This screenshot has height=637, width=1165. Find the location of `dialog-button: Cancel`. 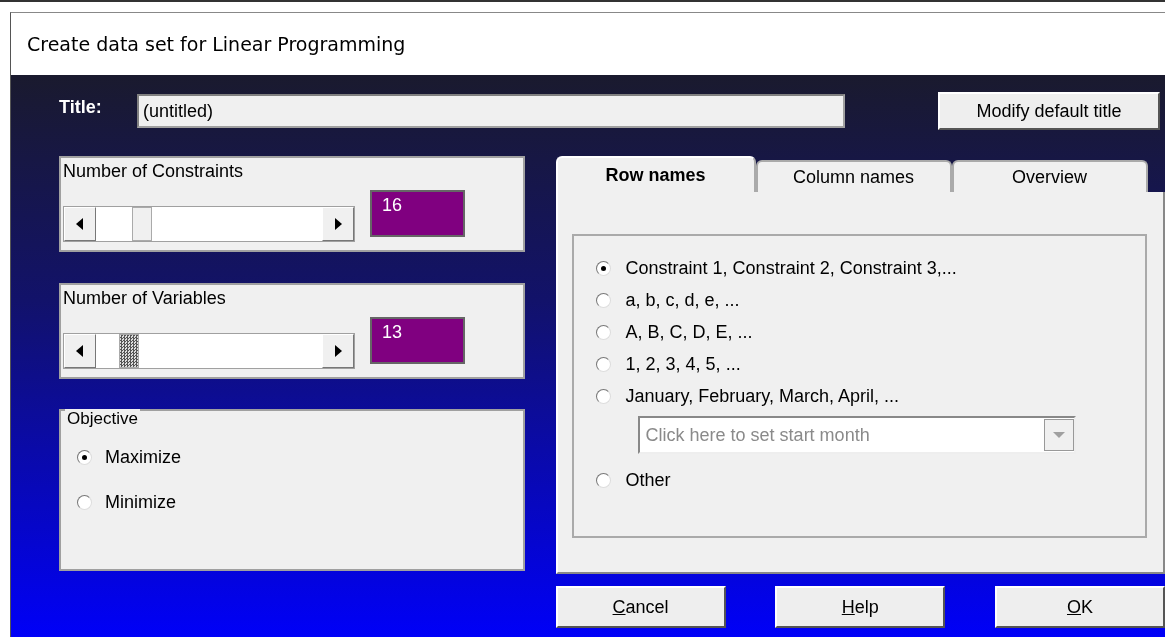

dialog-button: Cancel is located at coordinates (640, 607).